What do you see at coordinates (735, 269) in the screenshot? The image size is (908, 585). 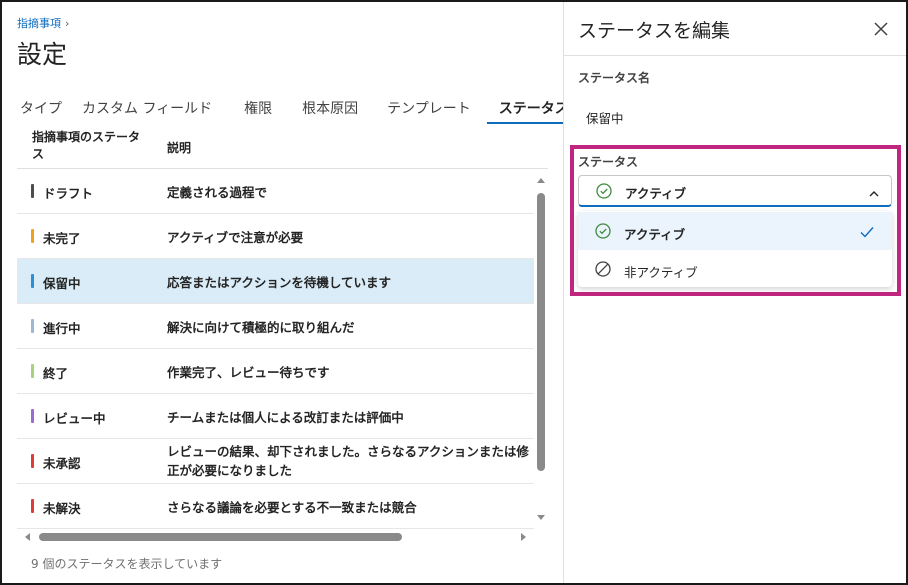 I see `option-inactive: 非アクティブ` at bounding box center [735, 269].